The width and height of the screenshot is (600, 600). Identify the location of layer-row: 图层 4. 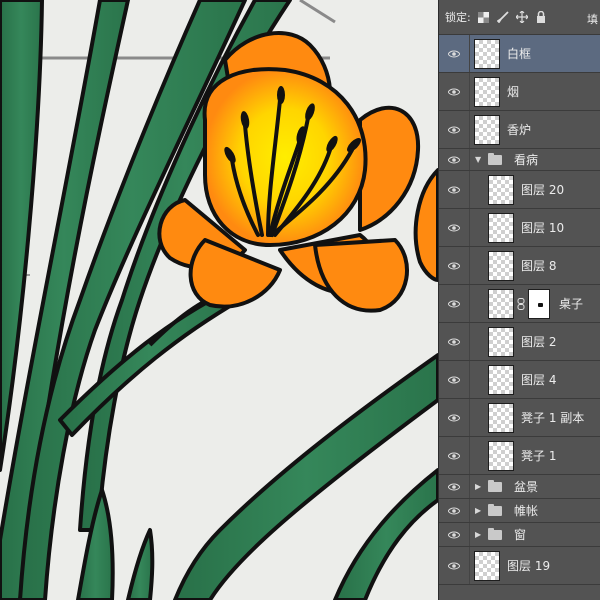
(519, 380).